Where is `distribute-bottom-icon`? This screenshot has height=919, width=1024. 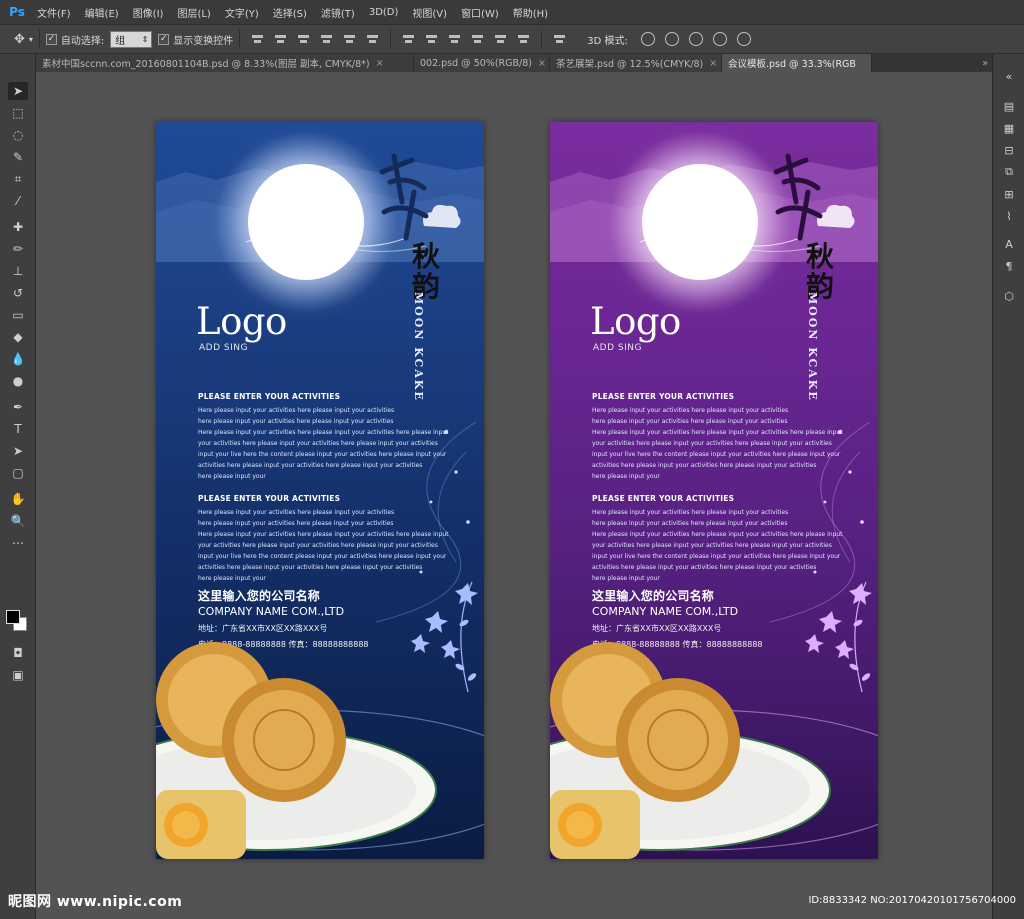 distribute-bottom-icon is located at coordinates (454, 39).